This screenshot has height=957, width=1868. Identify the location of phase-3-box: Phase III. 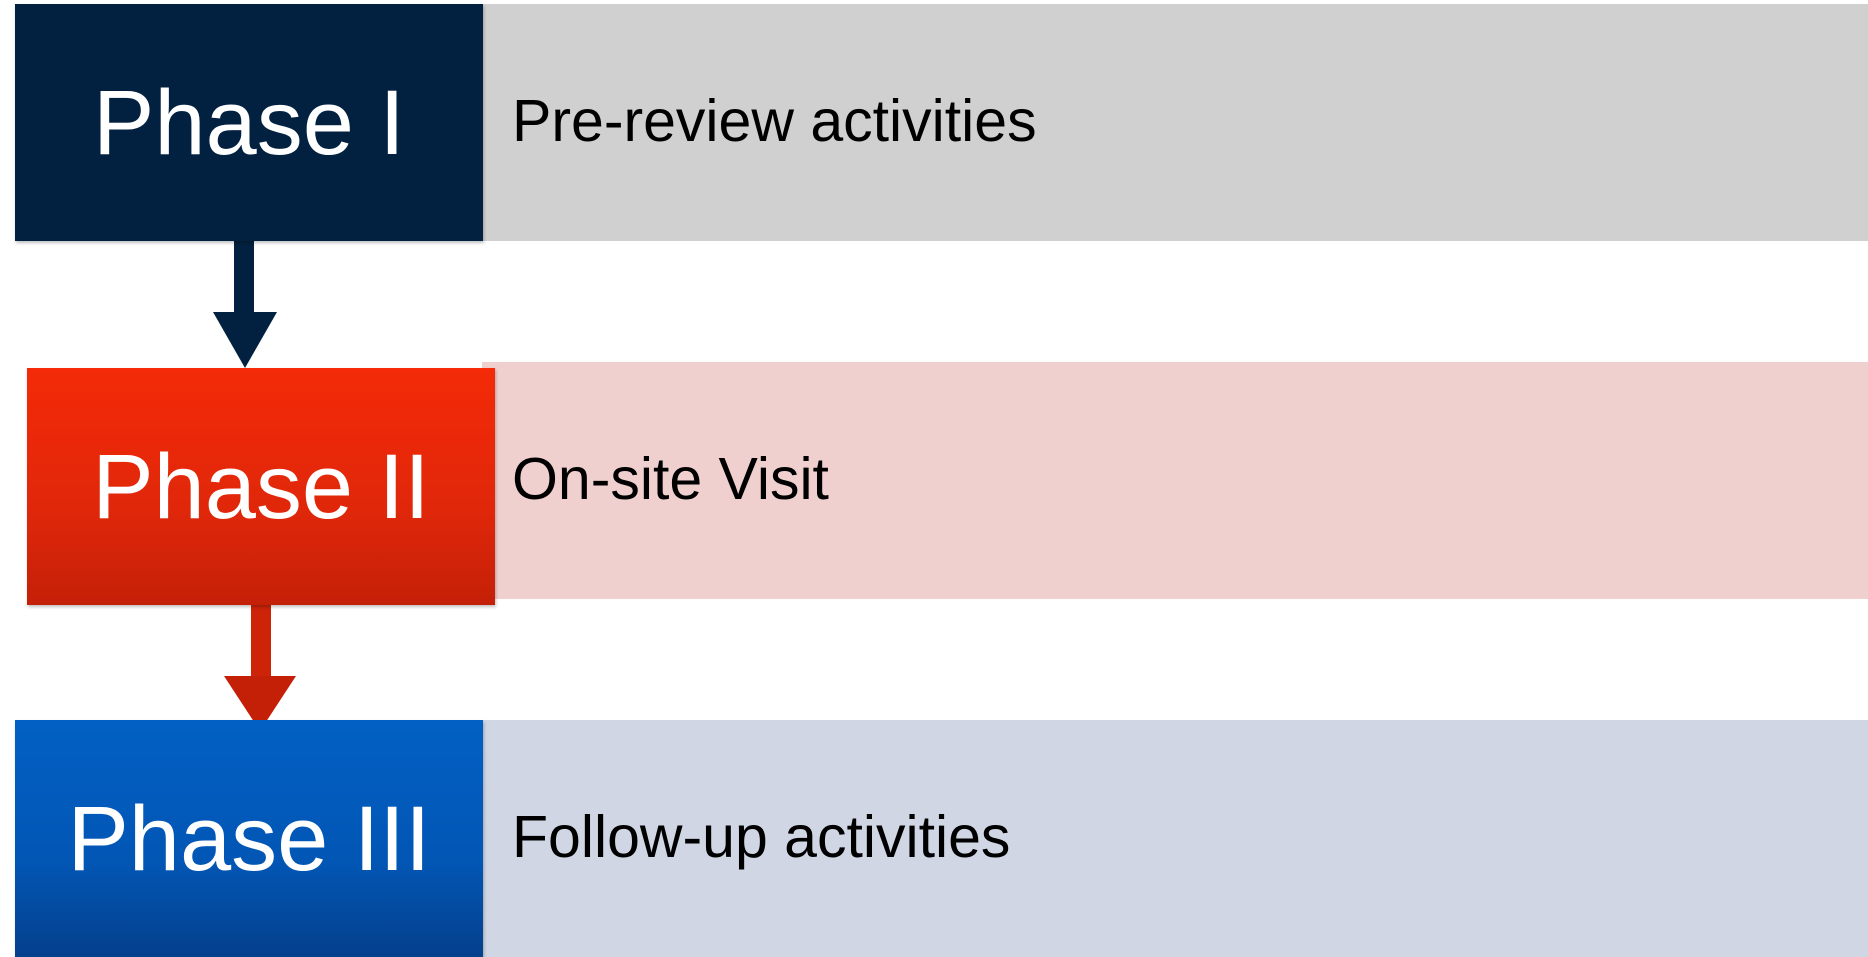
(249, 838).